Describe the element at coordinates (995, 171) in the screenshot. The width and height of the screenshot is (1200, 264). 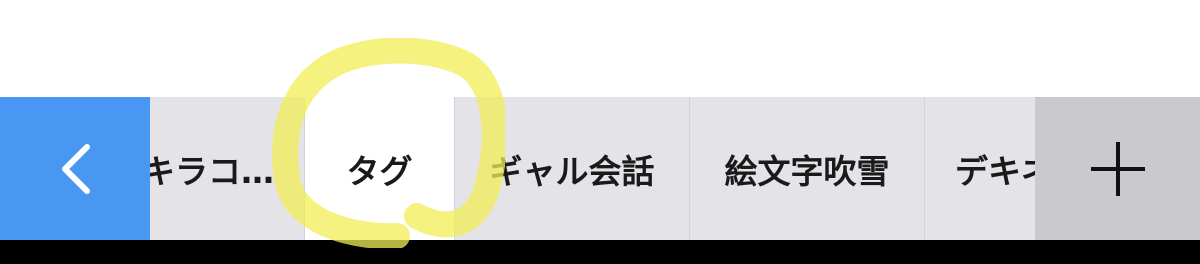
I see `tab-label: デキネ` at that location.